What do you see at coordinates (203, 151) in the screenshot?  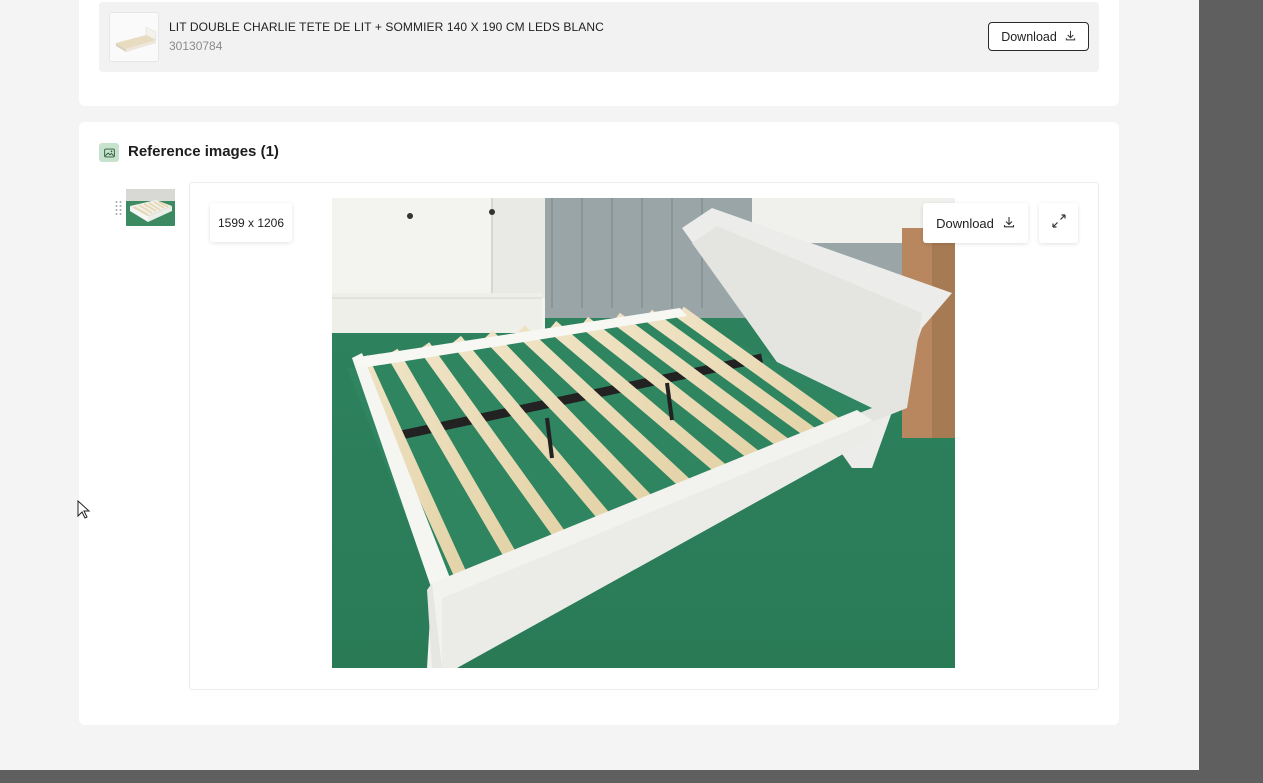 I see `section-title: Reference images (1)` at bounding box center [203, 151].